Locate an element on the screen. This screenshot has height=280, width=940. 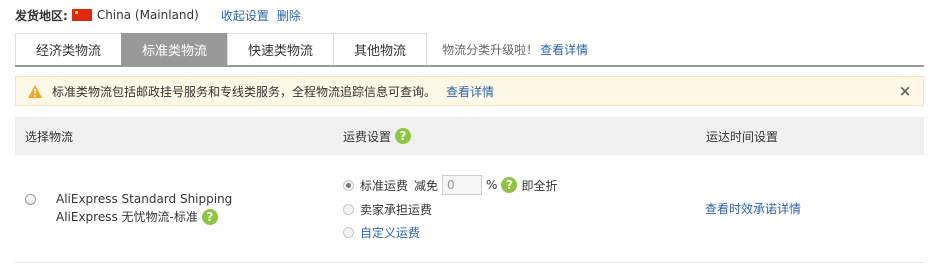
delete-link: 删除 is located at coordinates (289, 15).